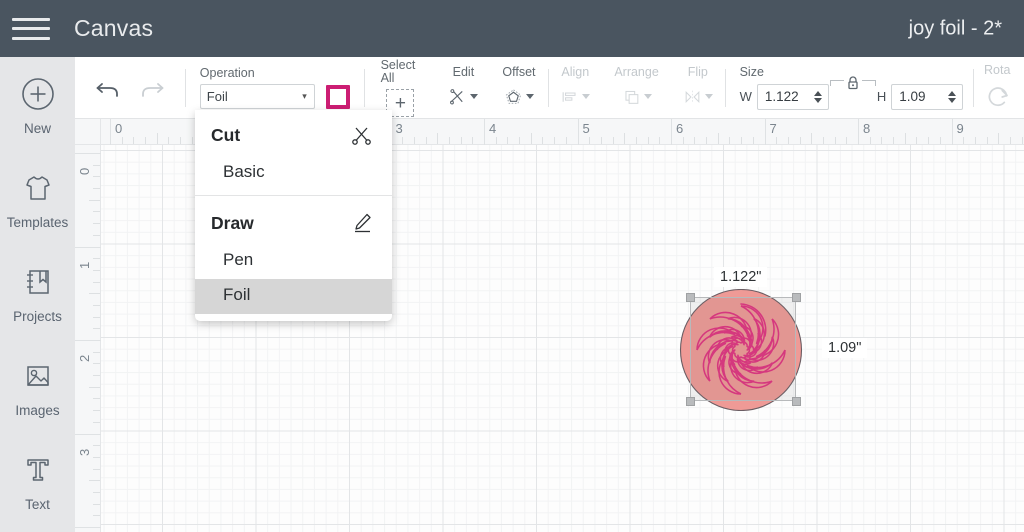  Describe the element at coordinates (337, 96) in the screenshot. I see `color-swatch-button` at that location.